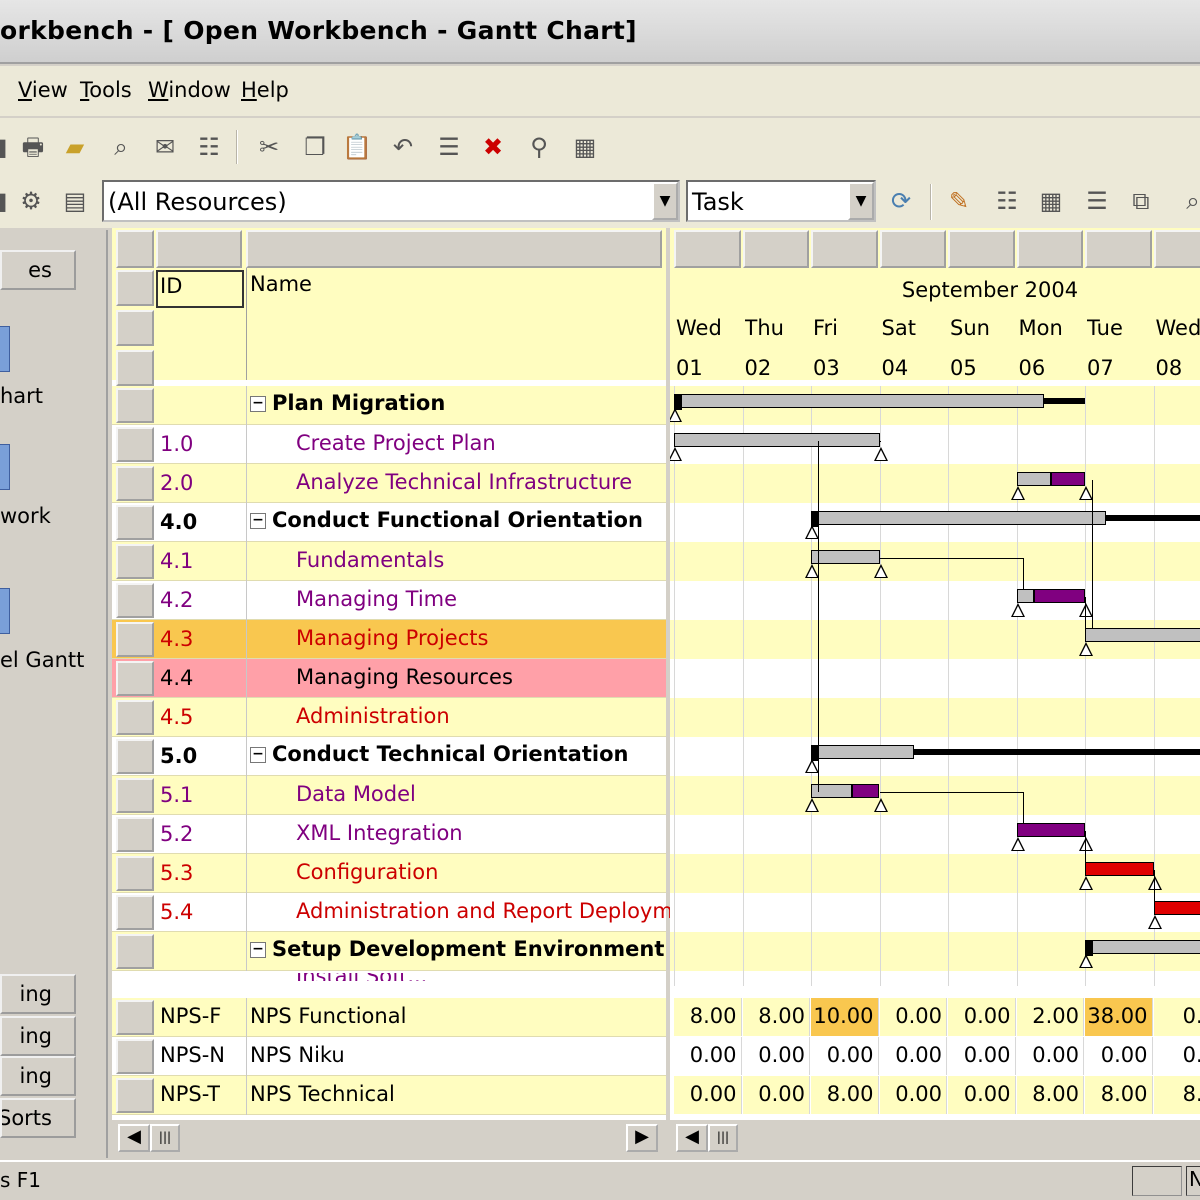 This screenshot has width=1200, height=1200. What do you see at coordinates (265, 90) in the screenshot?
I see `menu-help: Help` at bounding box center [265, 90].